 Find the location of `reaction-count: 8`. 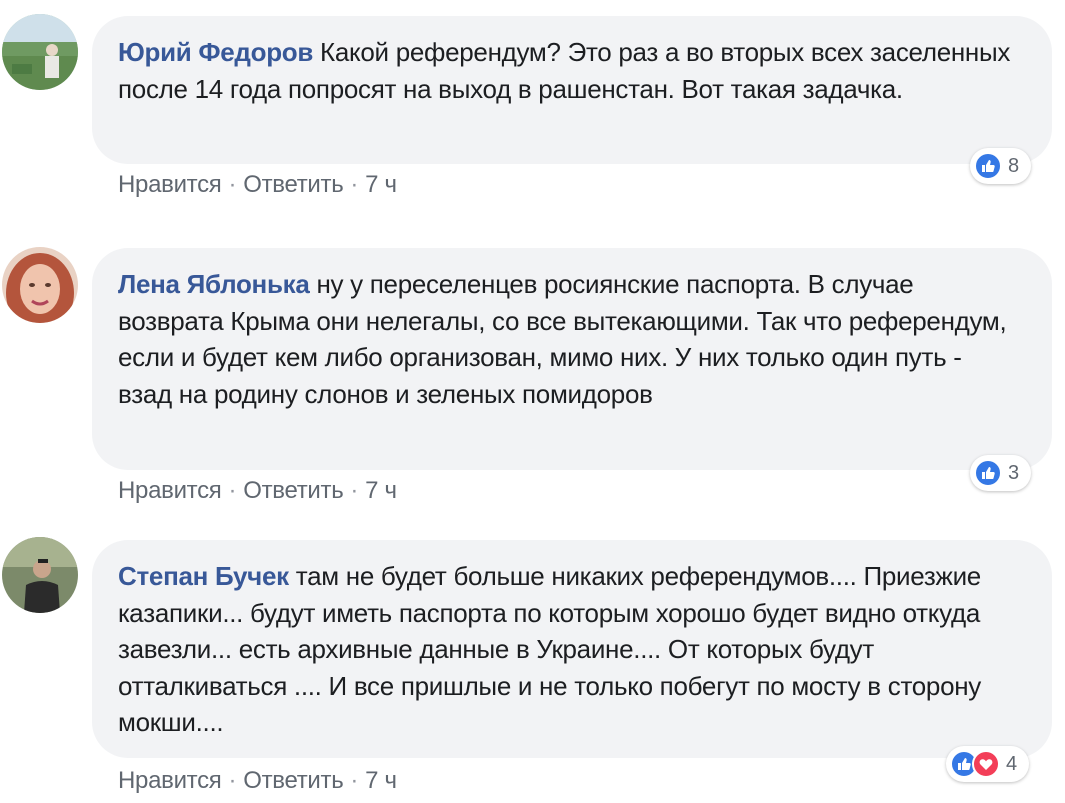

reaction-count: 8 is located at coordinates (1014, 165).